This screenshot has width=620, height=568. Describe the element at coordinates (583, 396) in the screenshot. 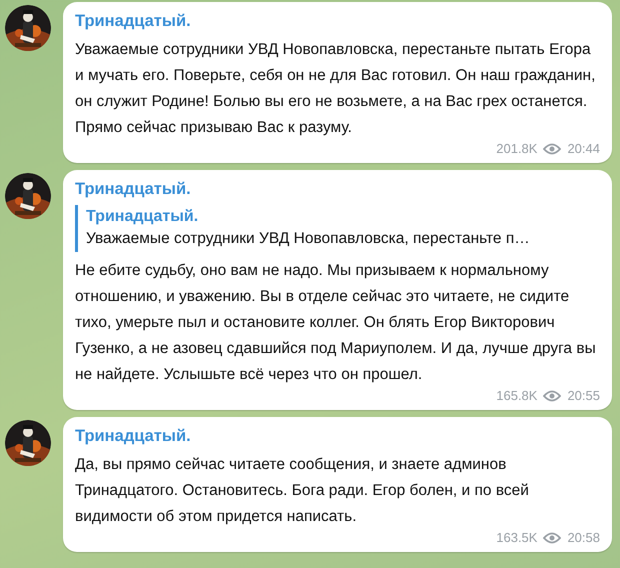

I see `message-time: 20:55` at that location.